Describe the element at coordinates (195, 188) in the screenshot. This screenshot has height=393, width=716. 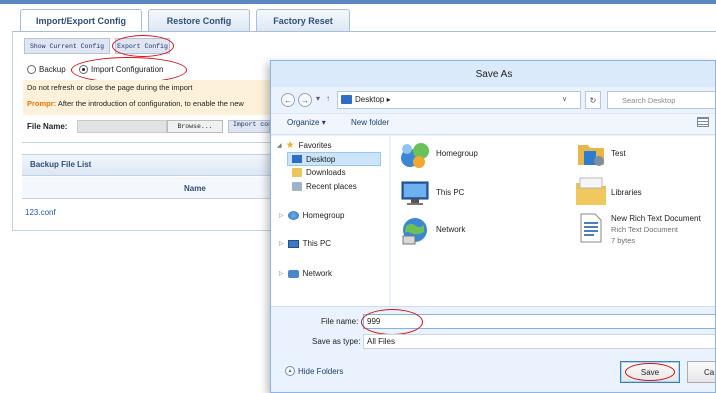
I see `name-column-label: Name` at that location.